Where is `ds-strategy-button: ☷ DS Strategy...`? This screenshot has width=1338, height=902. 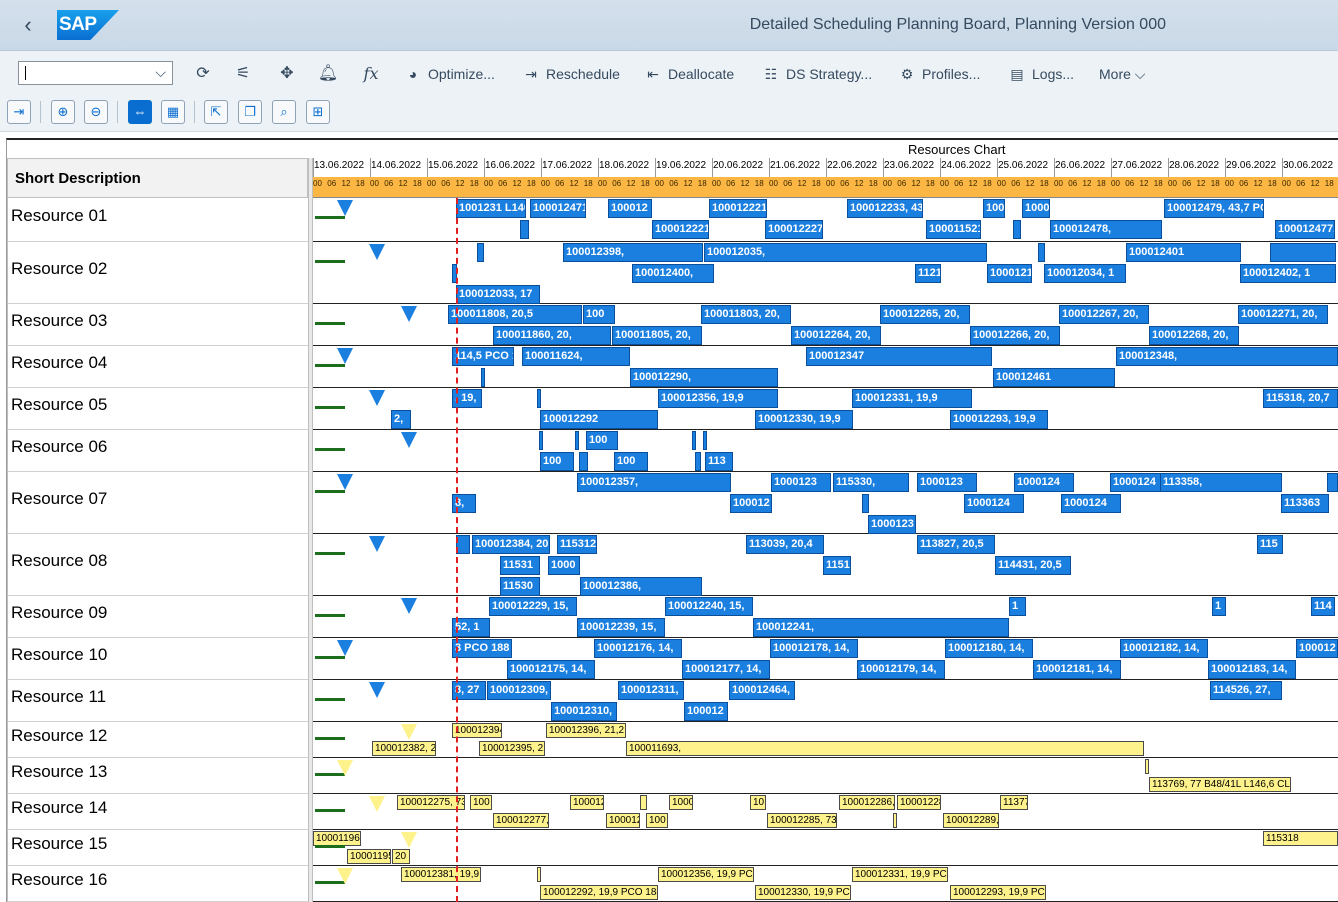 ds-strategy-button: ☷ DS Strategy... is located at coordinates (817, 74).